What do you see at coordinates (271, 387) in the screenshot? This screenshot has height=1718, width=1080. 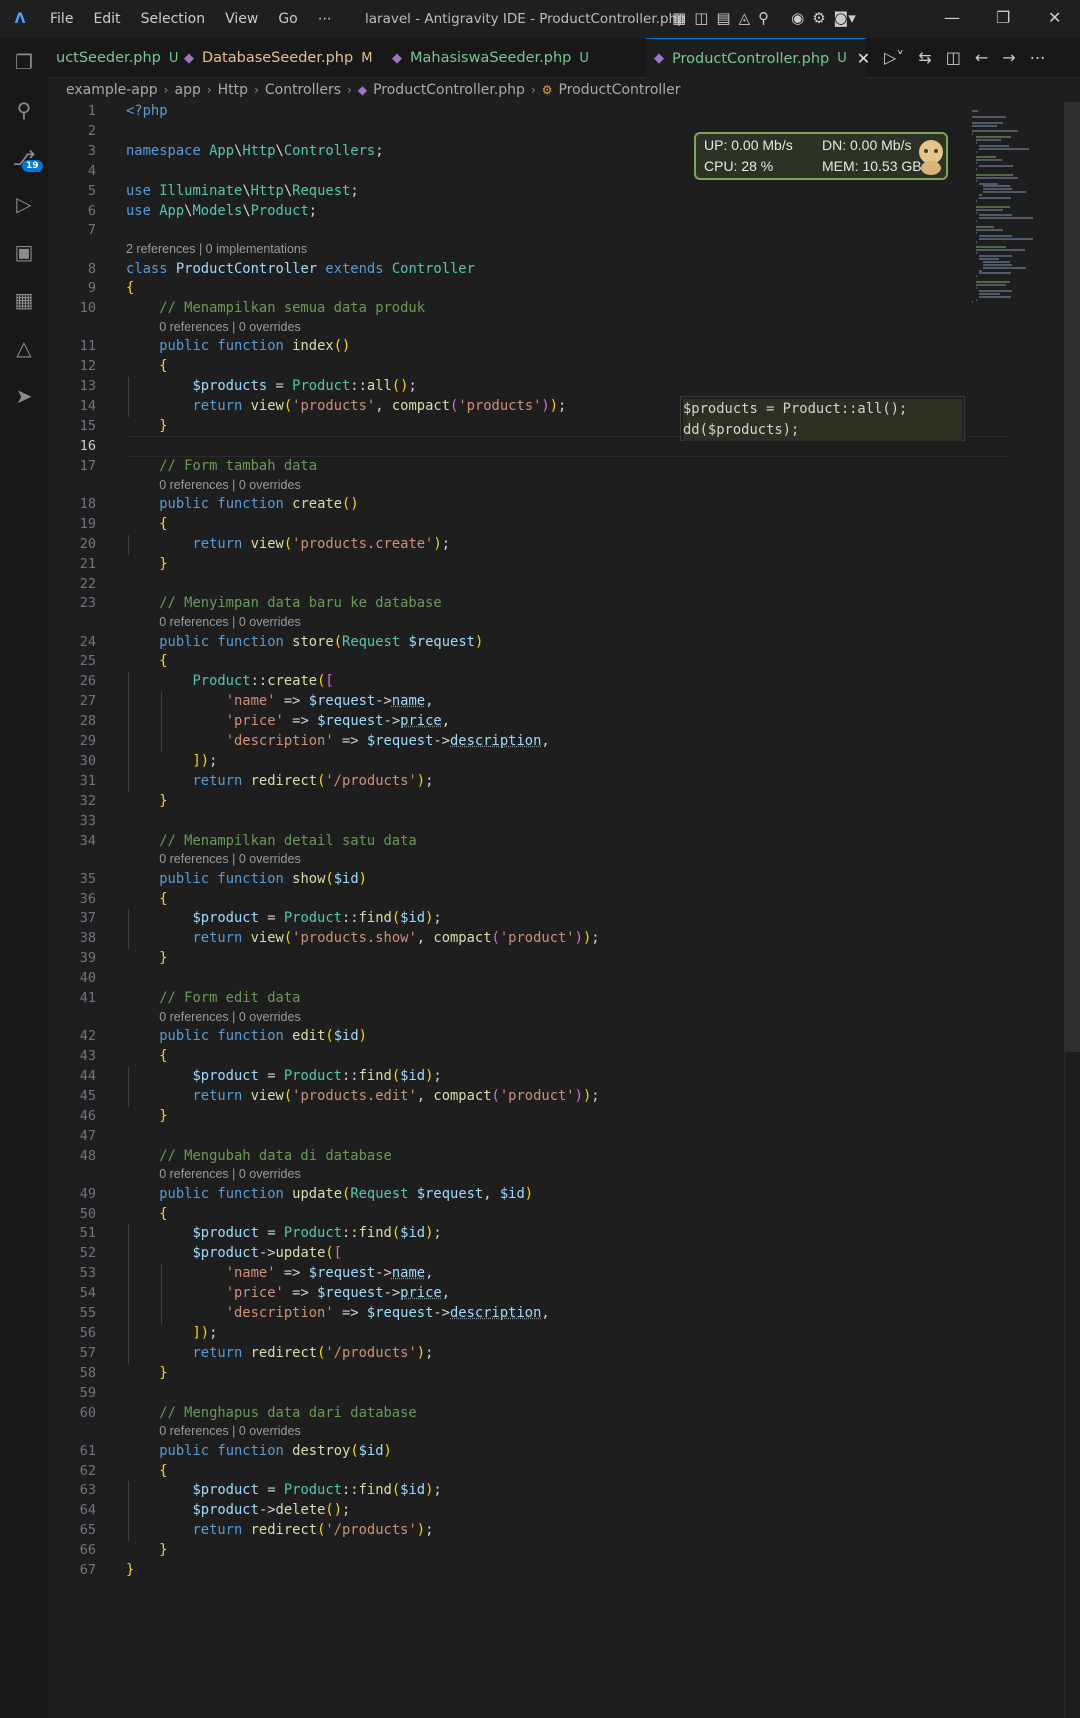 I see `code-line: $products = Product::all();` at bounding box center [271, 387].